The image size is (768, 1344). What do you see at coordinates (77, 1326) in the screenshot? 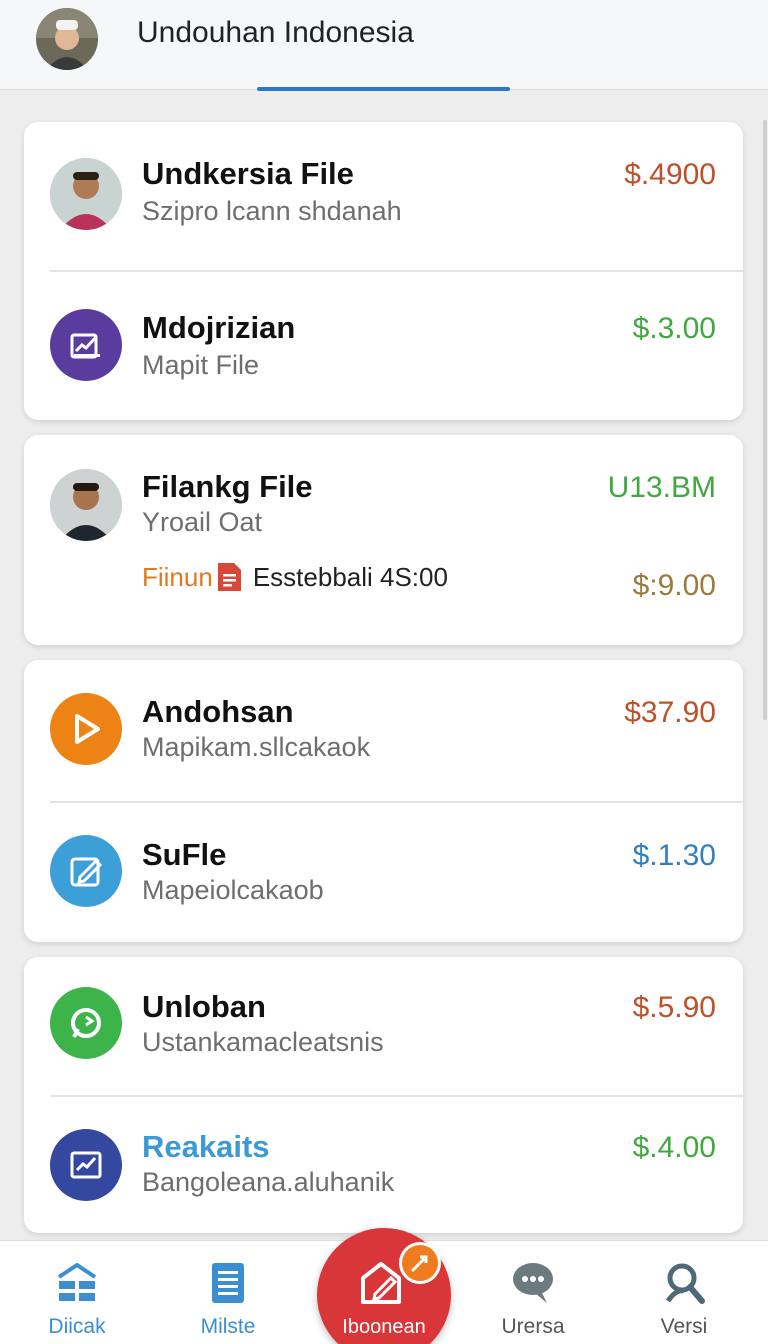
I see `nav-label: Diicak` at bounding box center [77, 1326].